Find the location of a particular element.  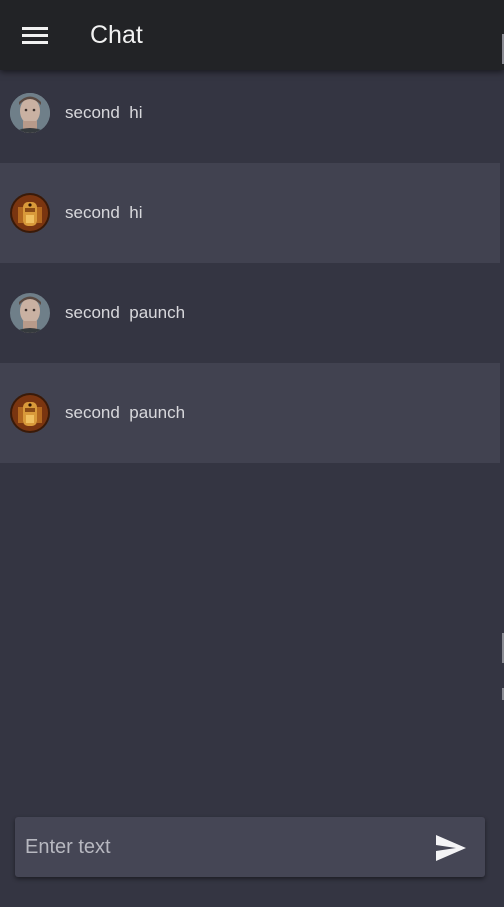

send-icon is located at coordinates (451, 848).